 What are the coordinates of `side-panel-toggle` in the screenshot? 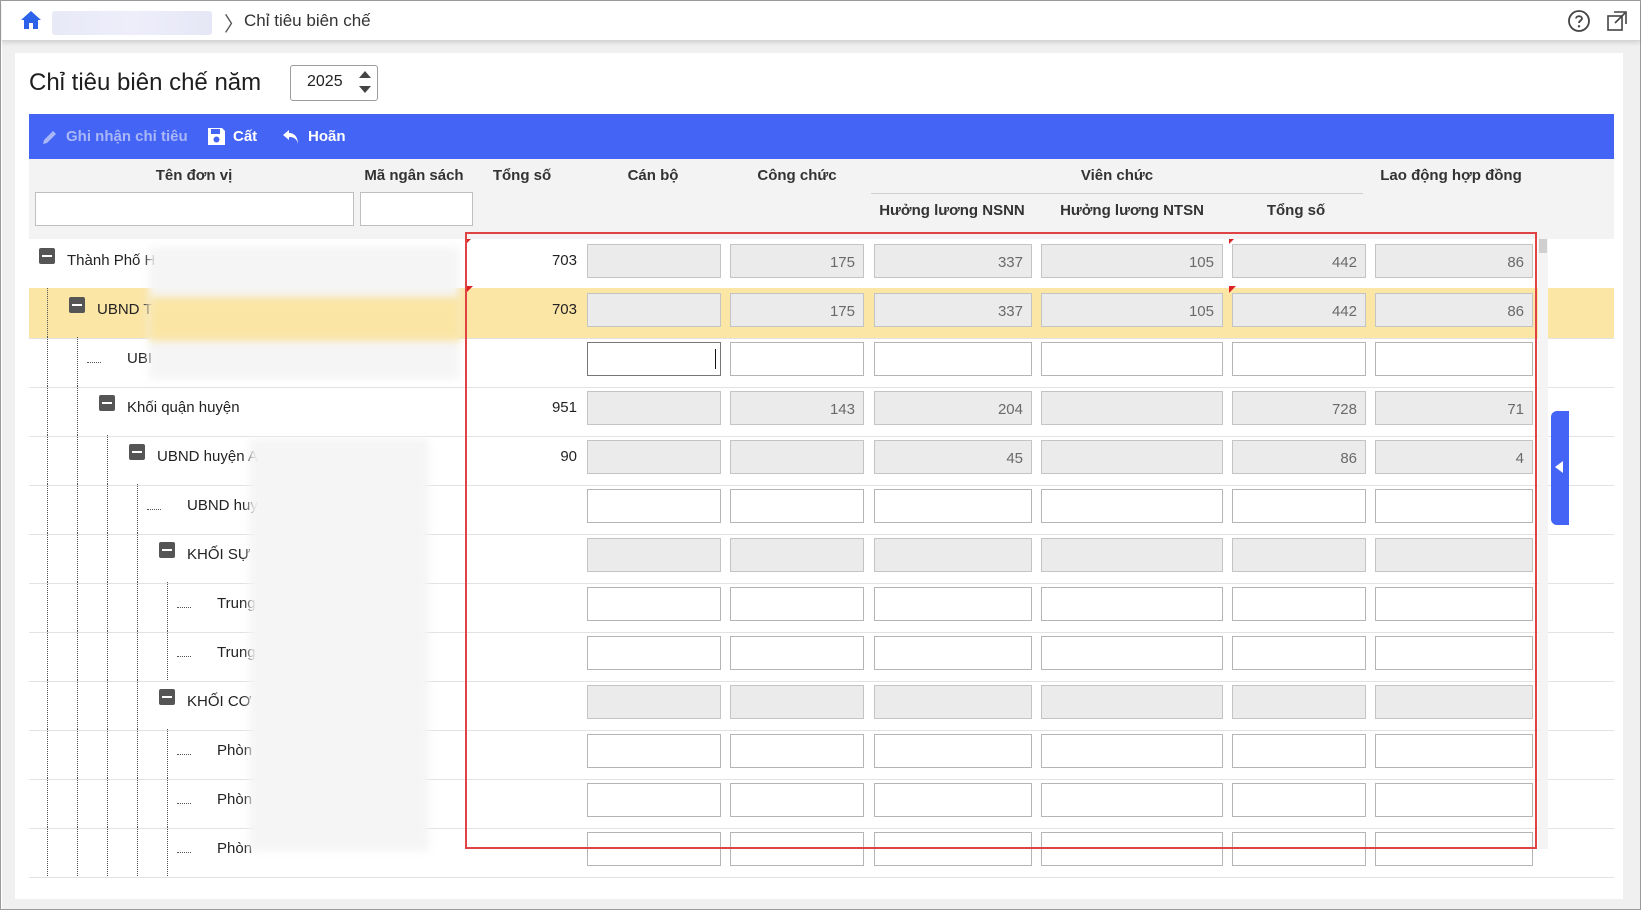 It's located at (1560, 468).